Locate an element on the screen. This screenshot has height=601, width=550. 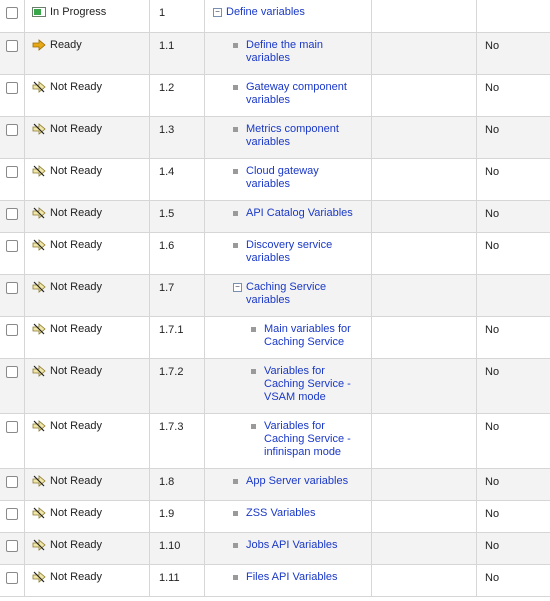
step-number: 1.6 is located at coordinates (167, 245).